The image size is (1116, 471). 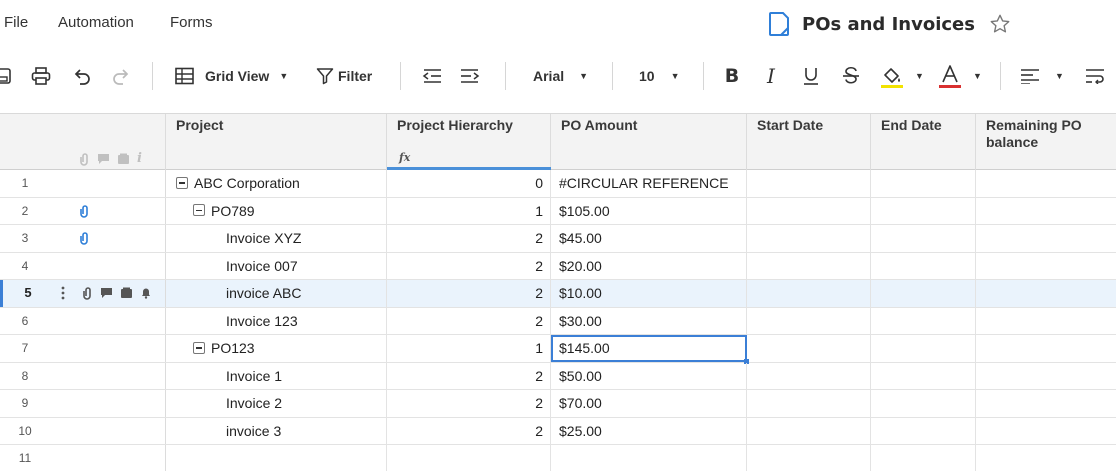 I want to click on print-button, so click(x=41, y=76).